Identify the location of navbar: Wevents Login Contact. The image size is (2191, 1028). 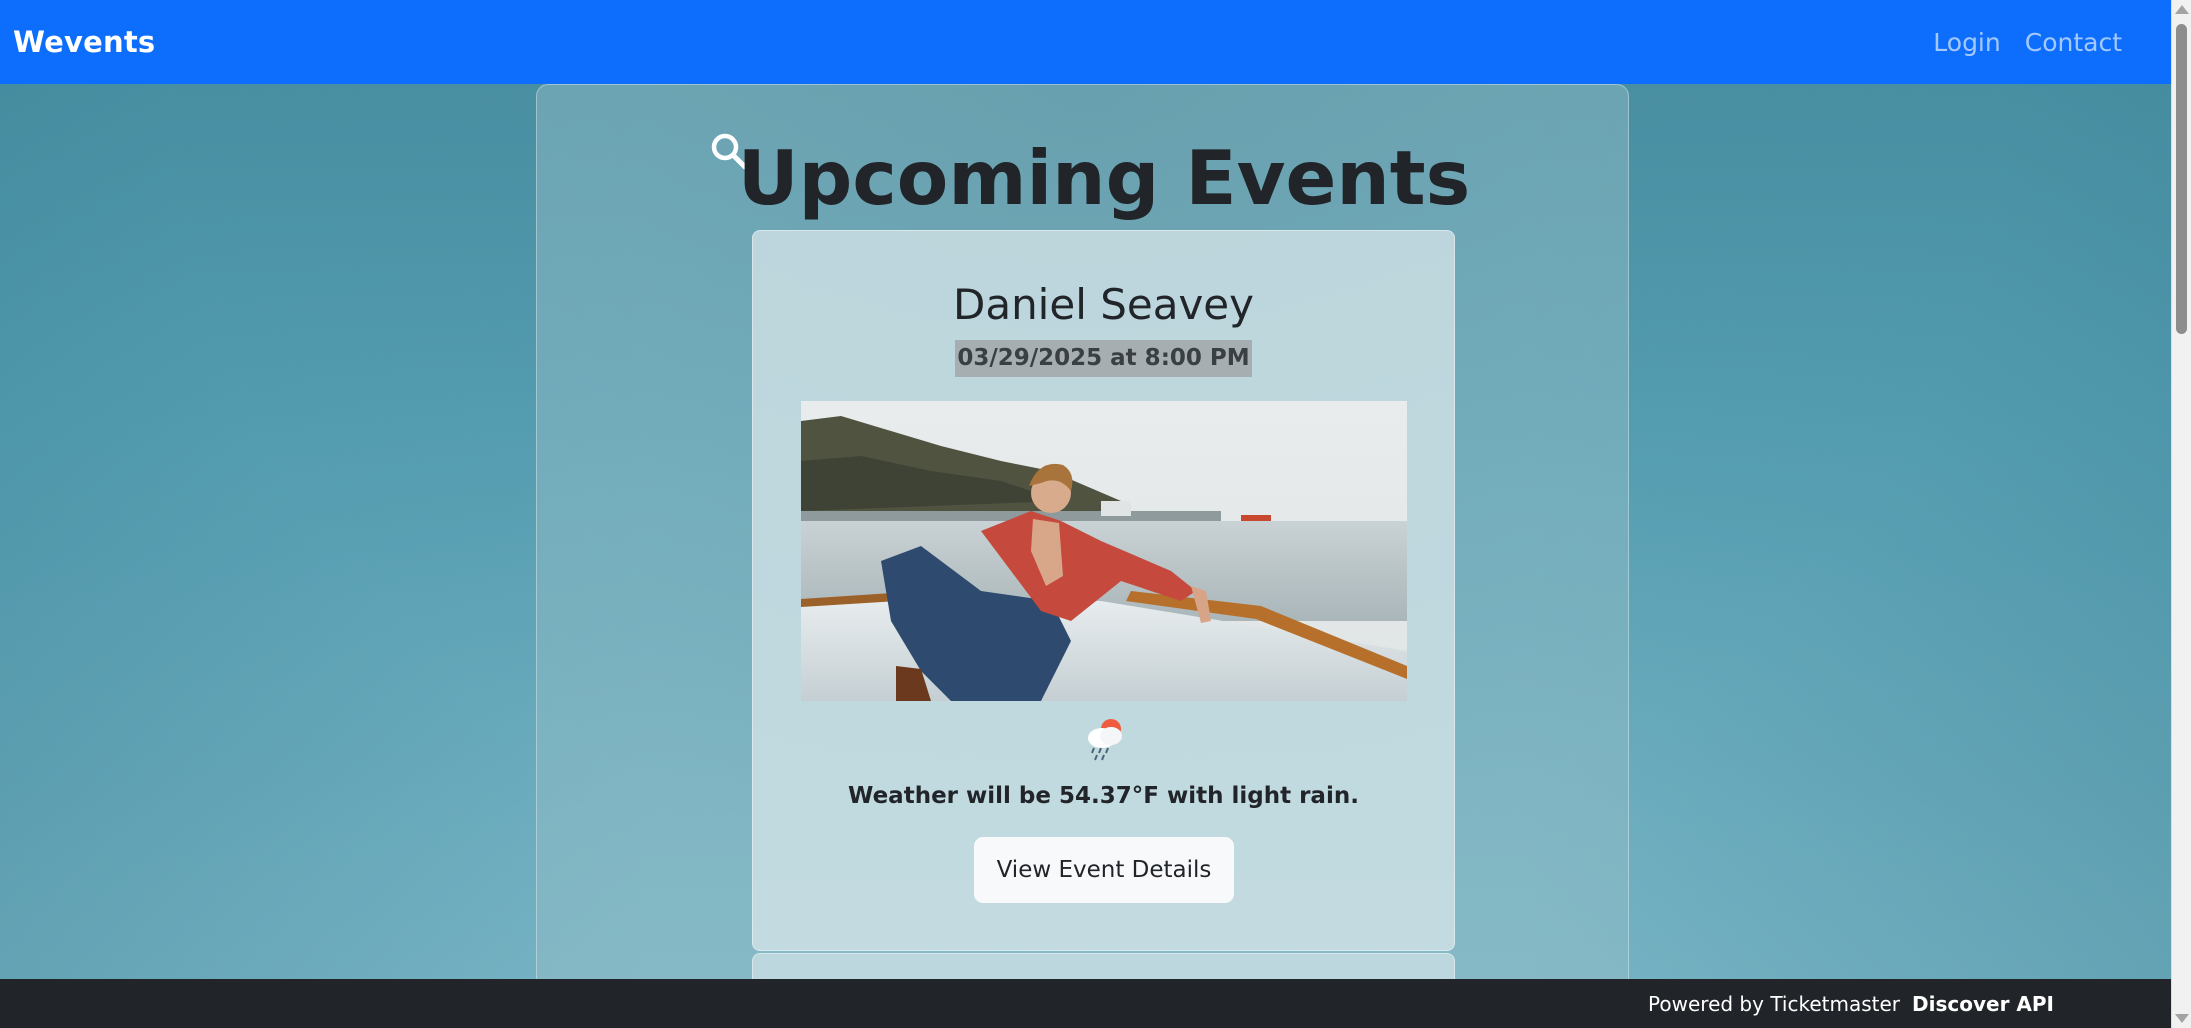
(1086, 42).